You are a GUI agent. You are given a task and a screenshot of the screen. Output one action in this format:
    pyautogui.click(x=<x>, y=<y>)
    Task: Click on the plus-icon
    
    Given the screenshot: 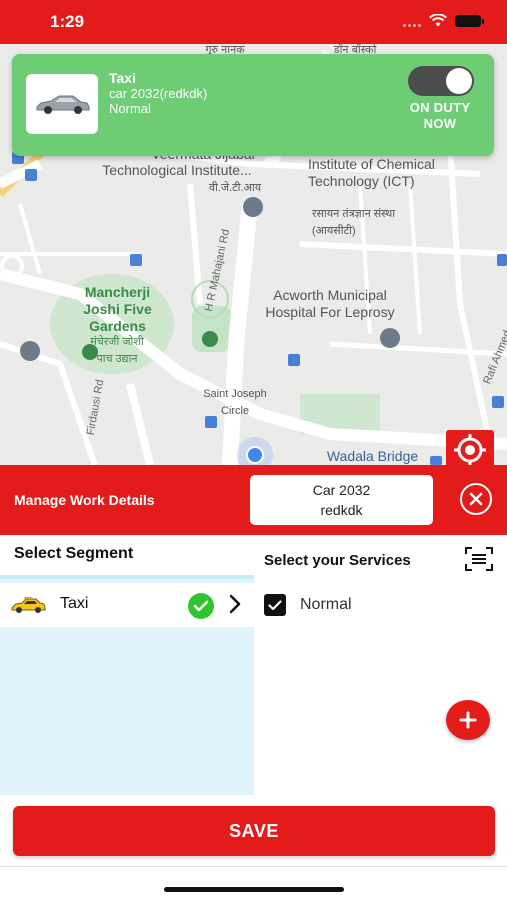 What is the action you would take?
    pyautogui.click(x=468, y=720)
    